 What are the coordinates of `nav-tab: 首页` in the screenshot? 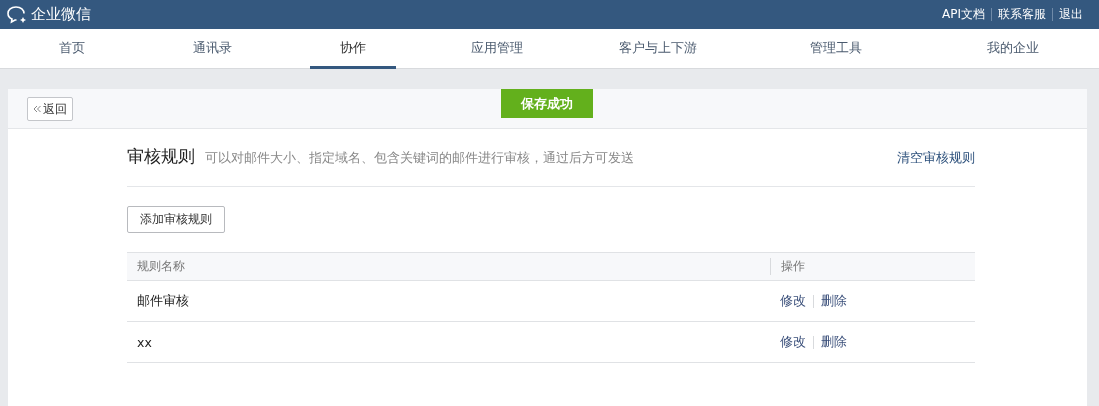 It's located at (71, 49).